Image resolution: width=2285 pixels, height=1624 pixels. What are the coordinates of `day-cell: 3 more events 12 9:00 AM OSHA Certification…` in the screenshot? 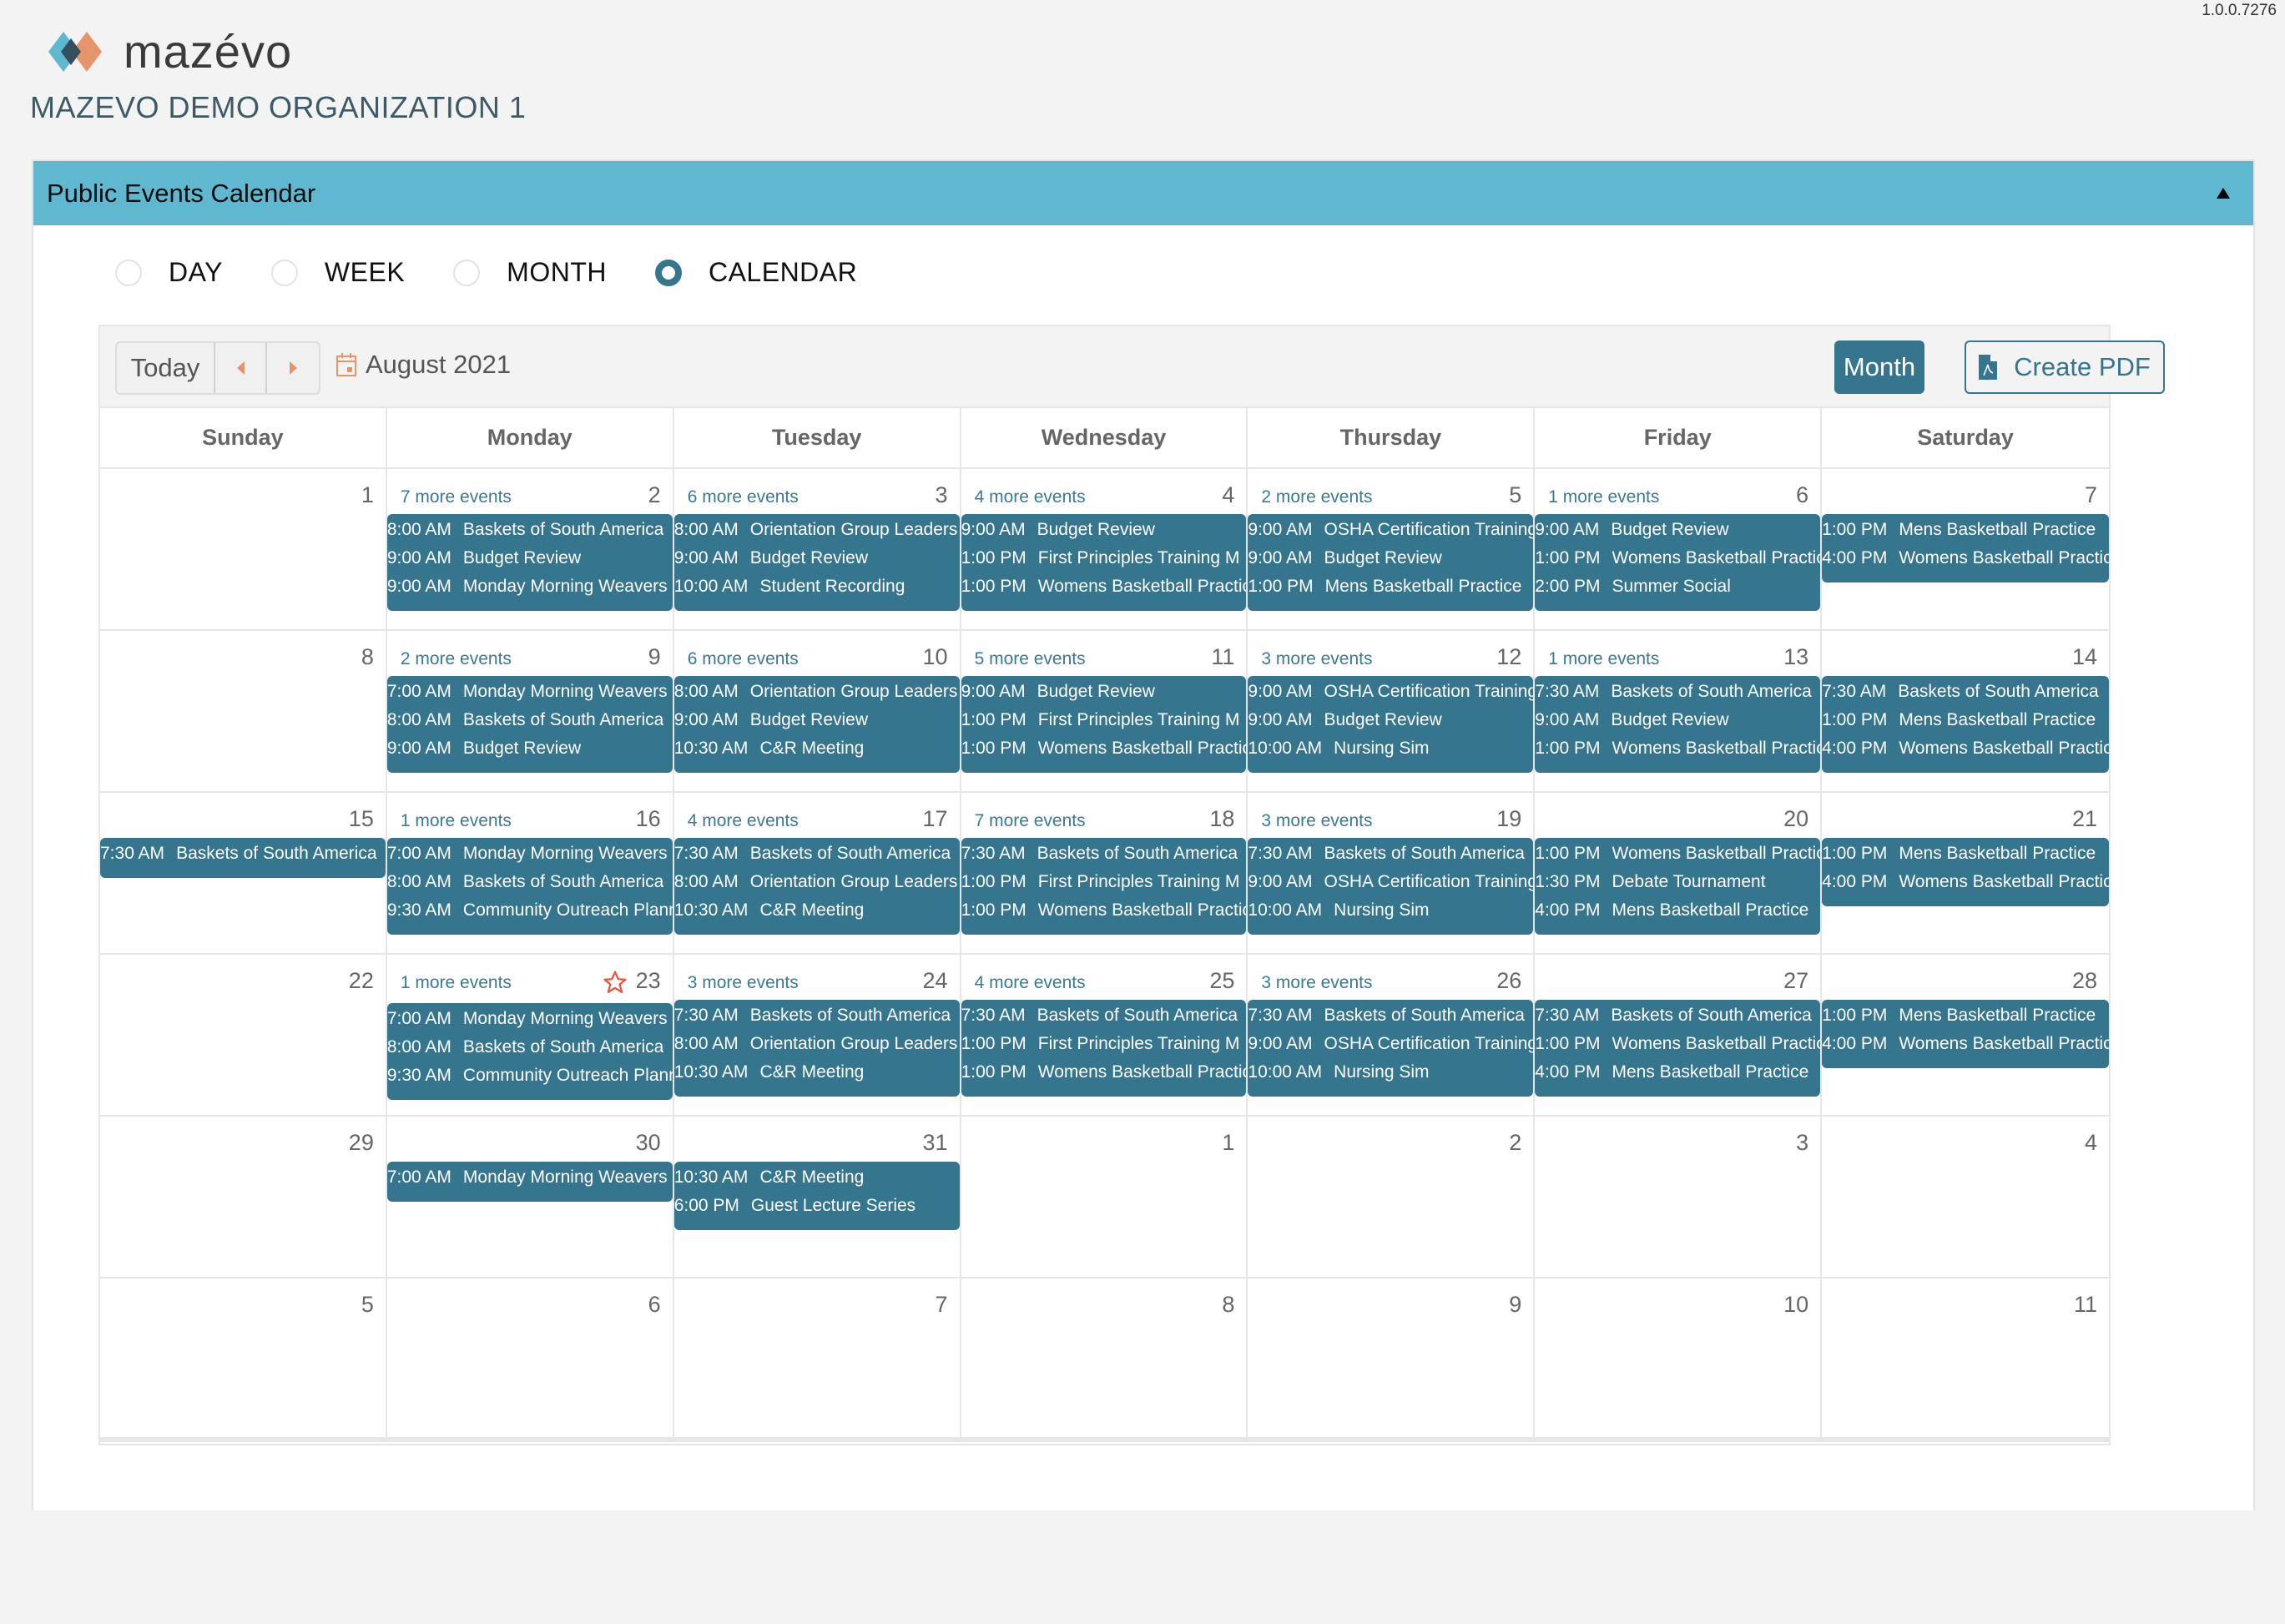 It's located at (1392, 711).